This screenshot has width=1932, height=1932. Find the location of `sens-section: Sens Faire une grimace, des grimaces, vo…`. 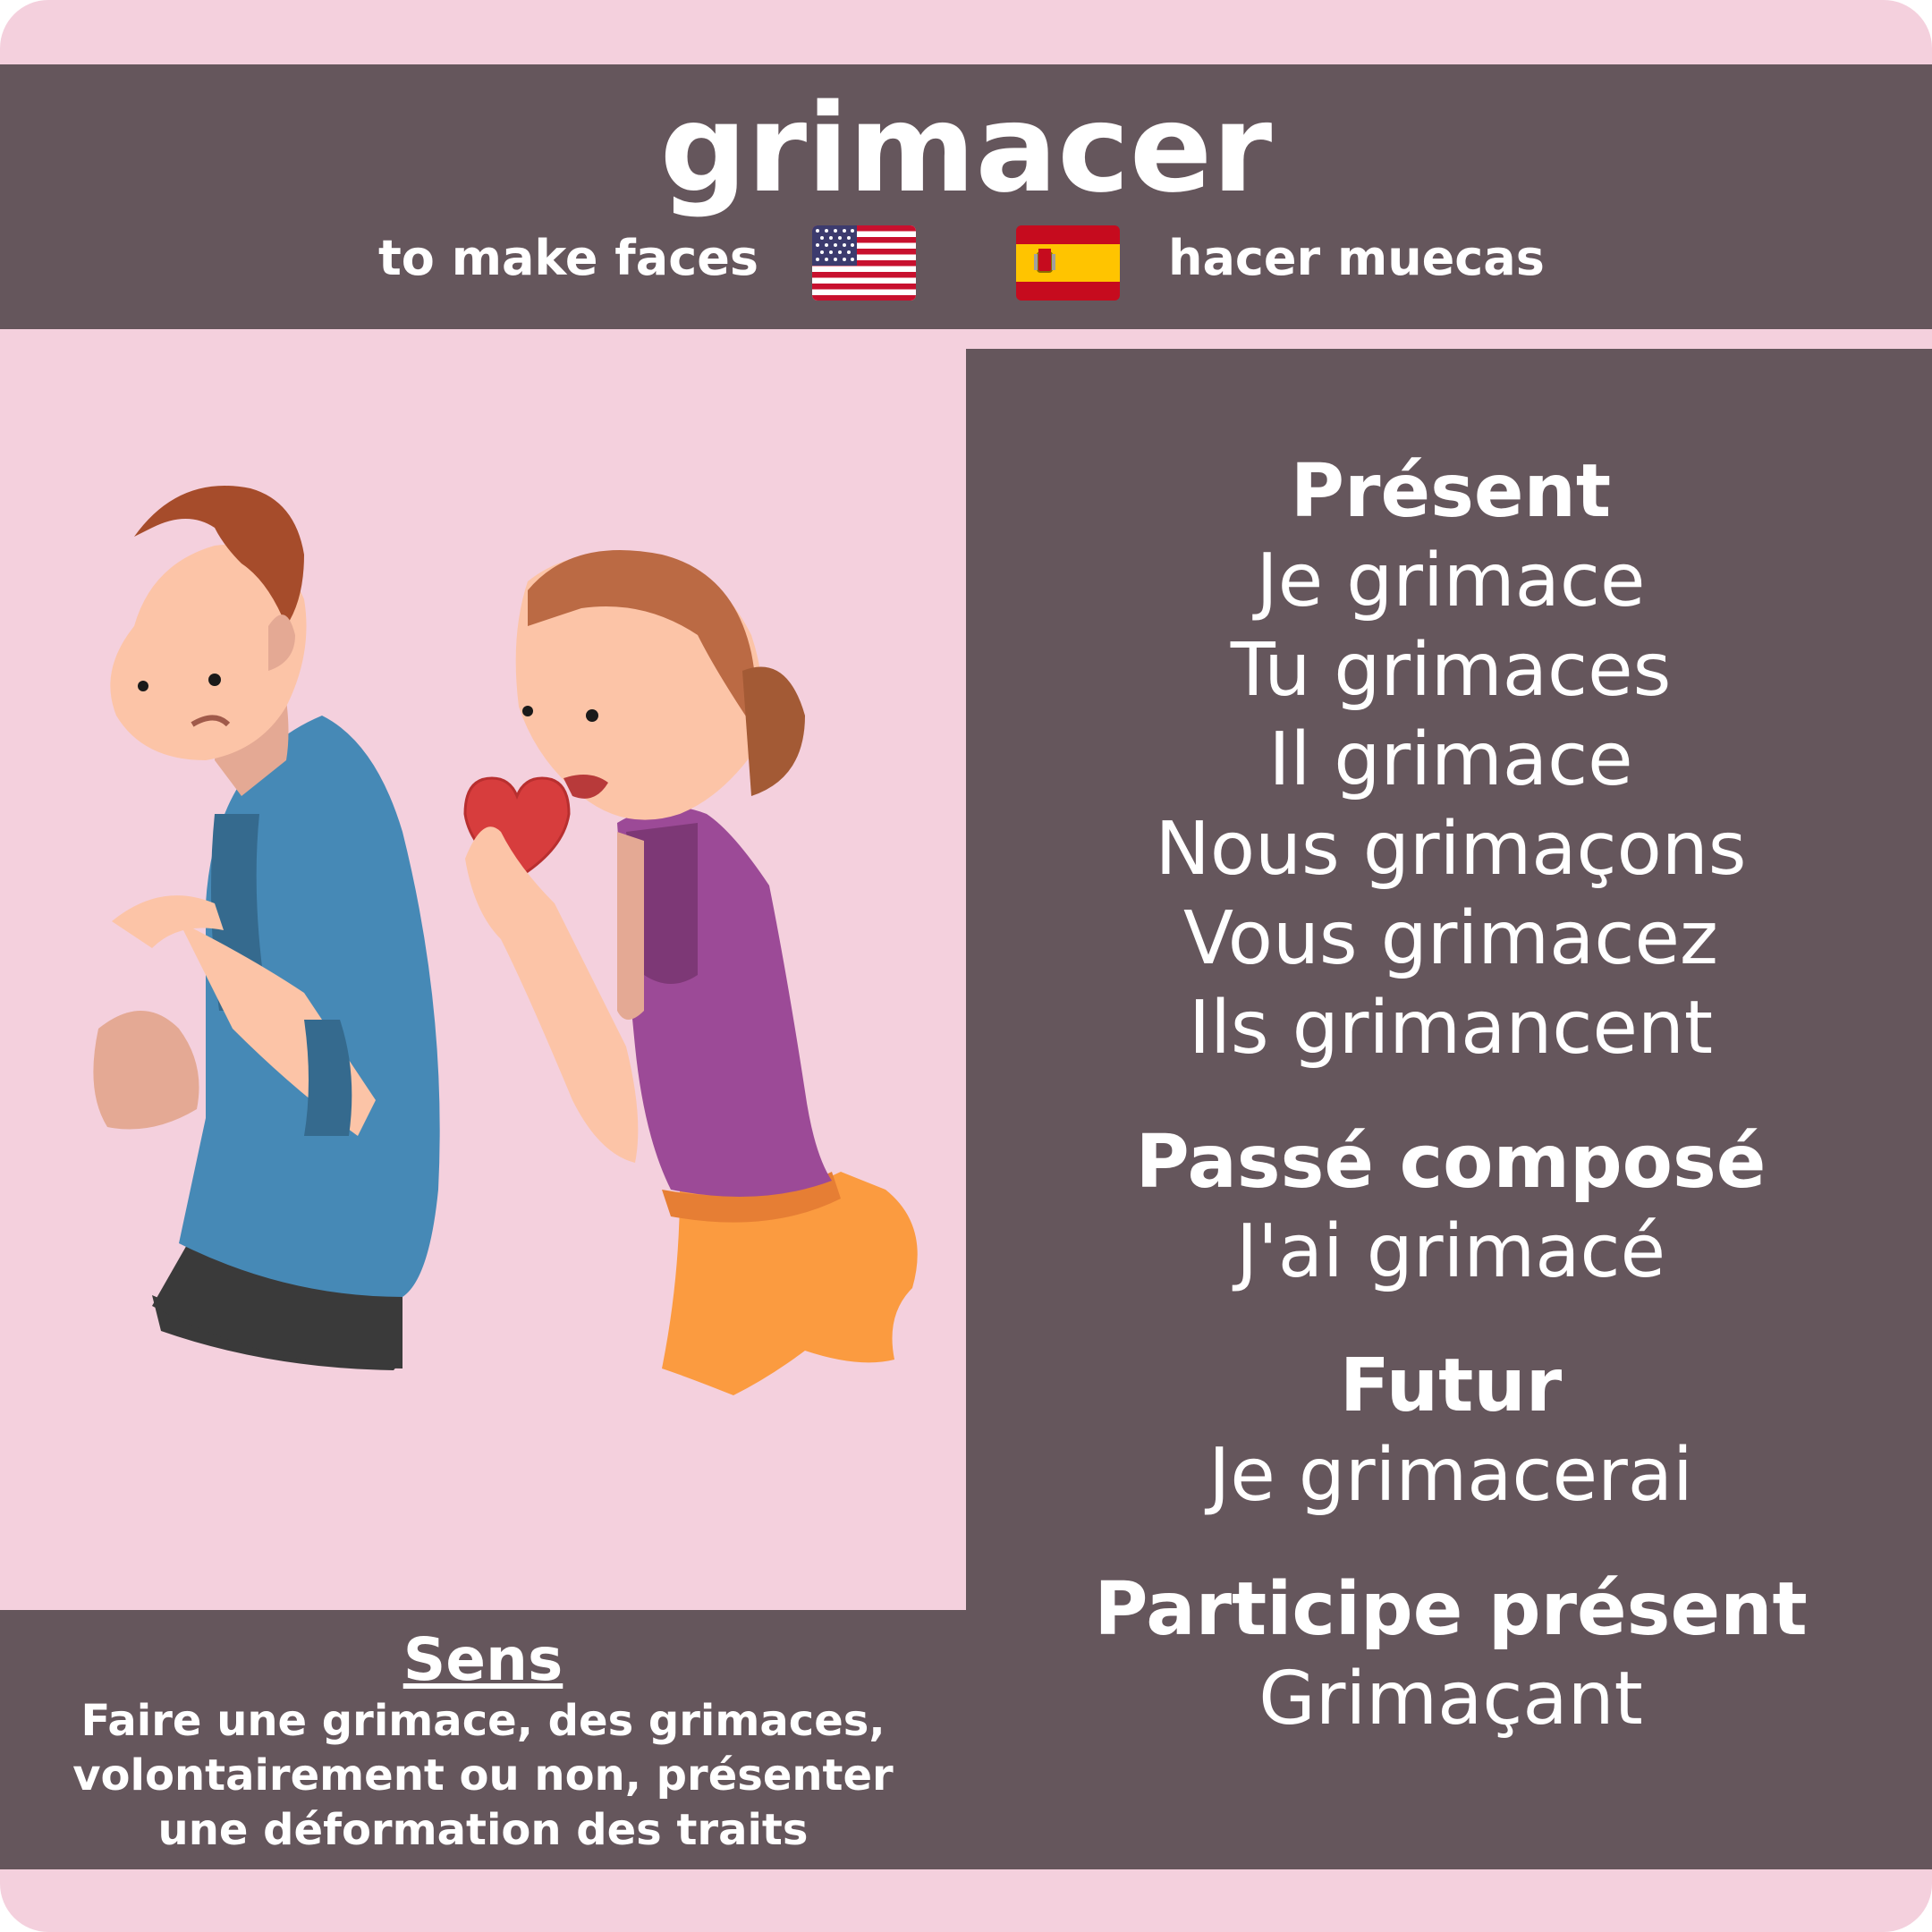

sens-section: Sens Faire une grimace, des grimaces, vo… is located at coordinates (483, 1742).